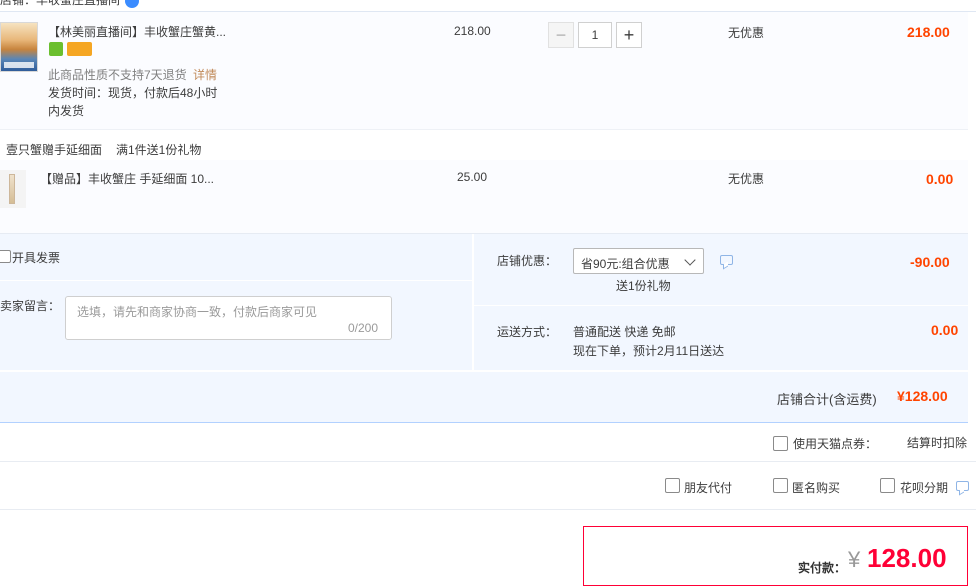 The height and width of the screenshot is (586, 976). Describe the element at coordinates (30, 306) in the screenshot. I see `message-label: 给卖家留言：` at that location.